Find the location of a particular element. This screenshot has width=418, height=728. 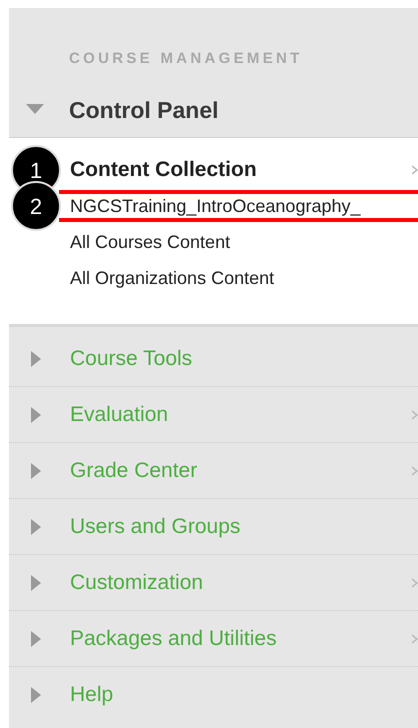

menu-item: Evaluation is located at coordinates (119, 414).